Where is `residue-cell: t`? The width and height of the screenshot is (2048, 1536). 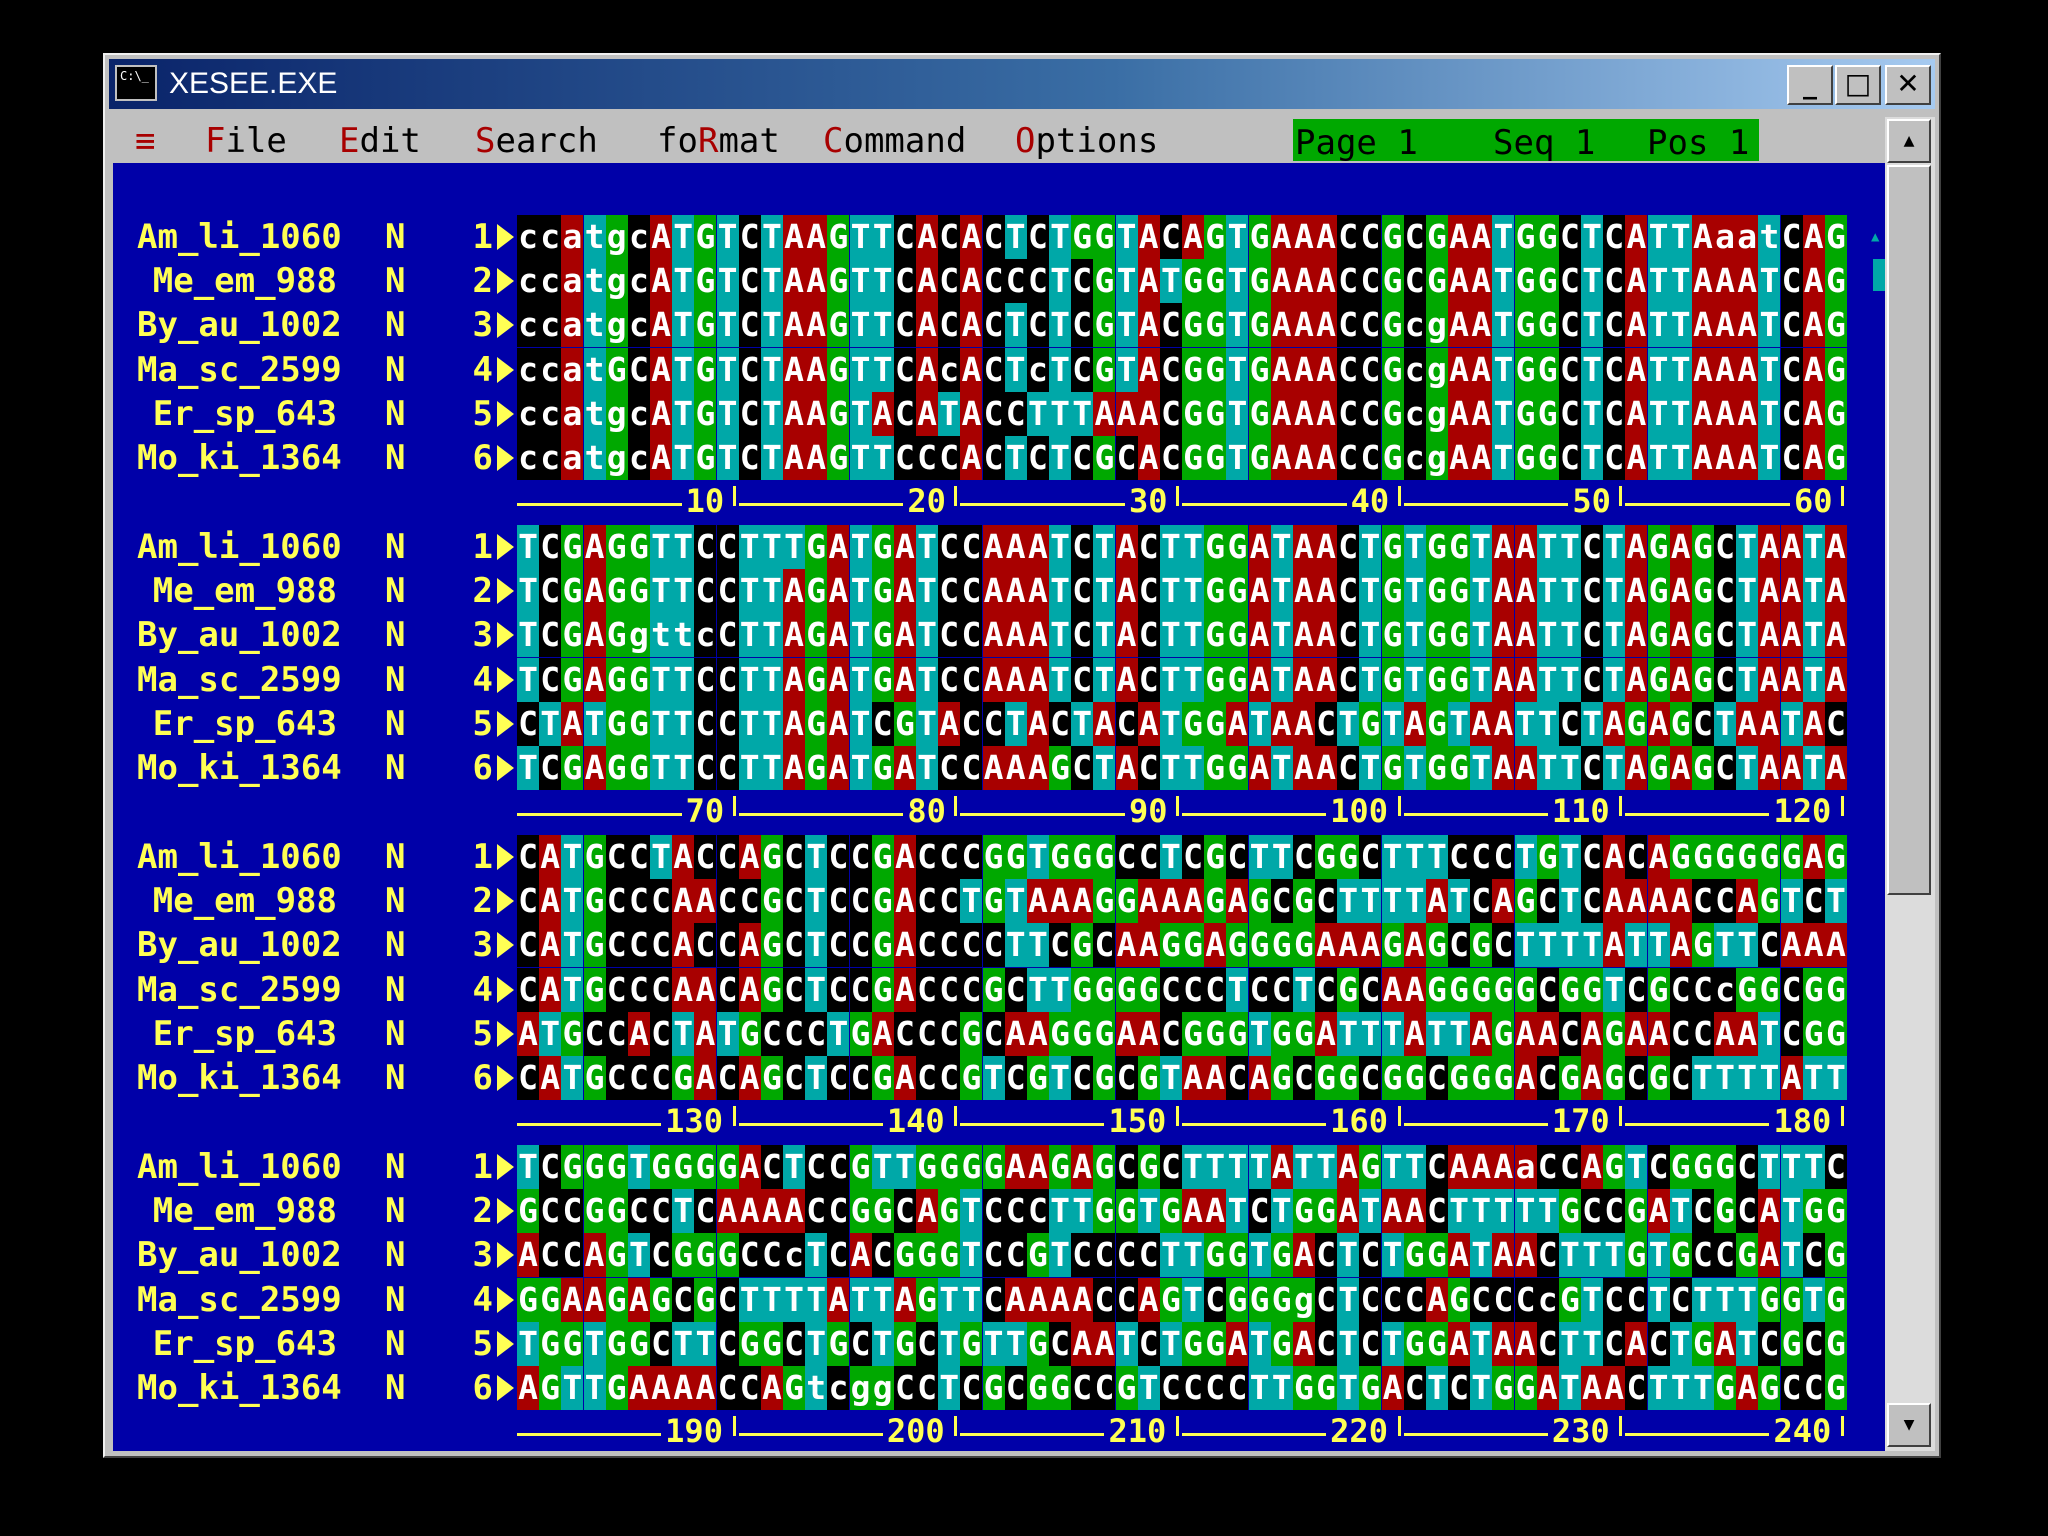 residue-cell: t is located at coordinates (816, 1388).